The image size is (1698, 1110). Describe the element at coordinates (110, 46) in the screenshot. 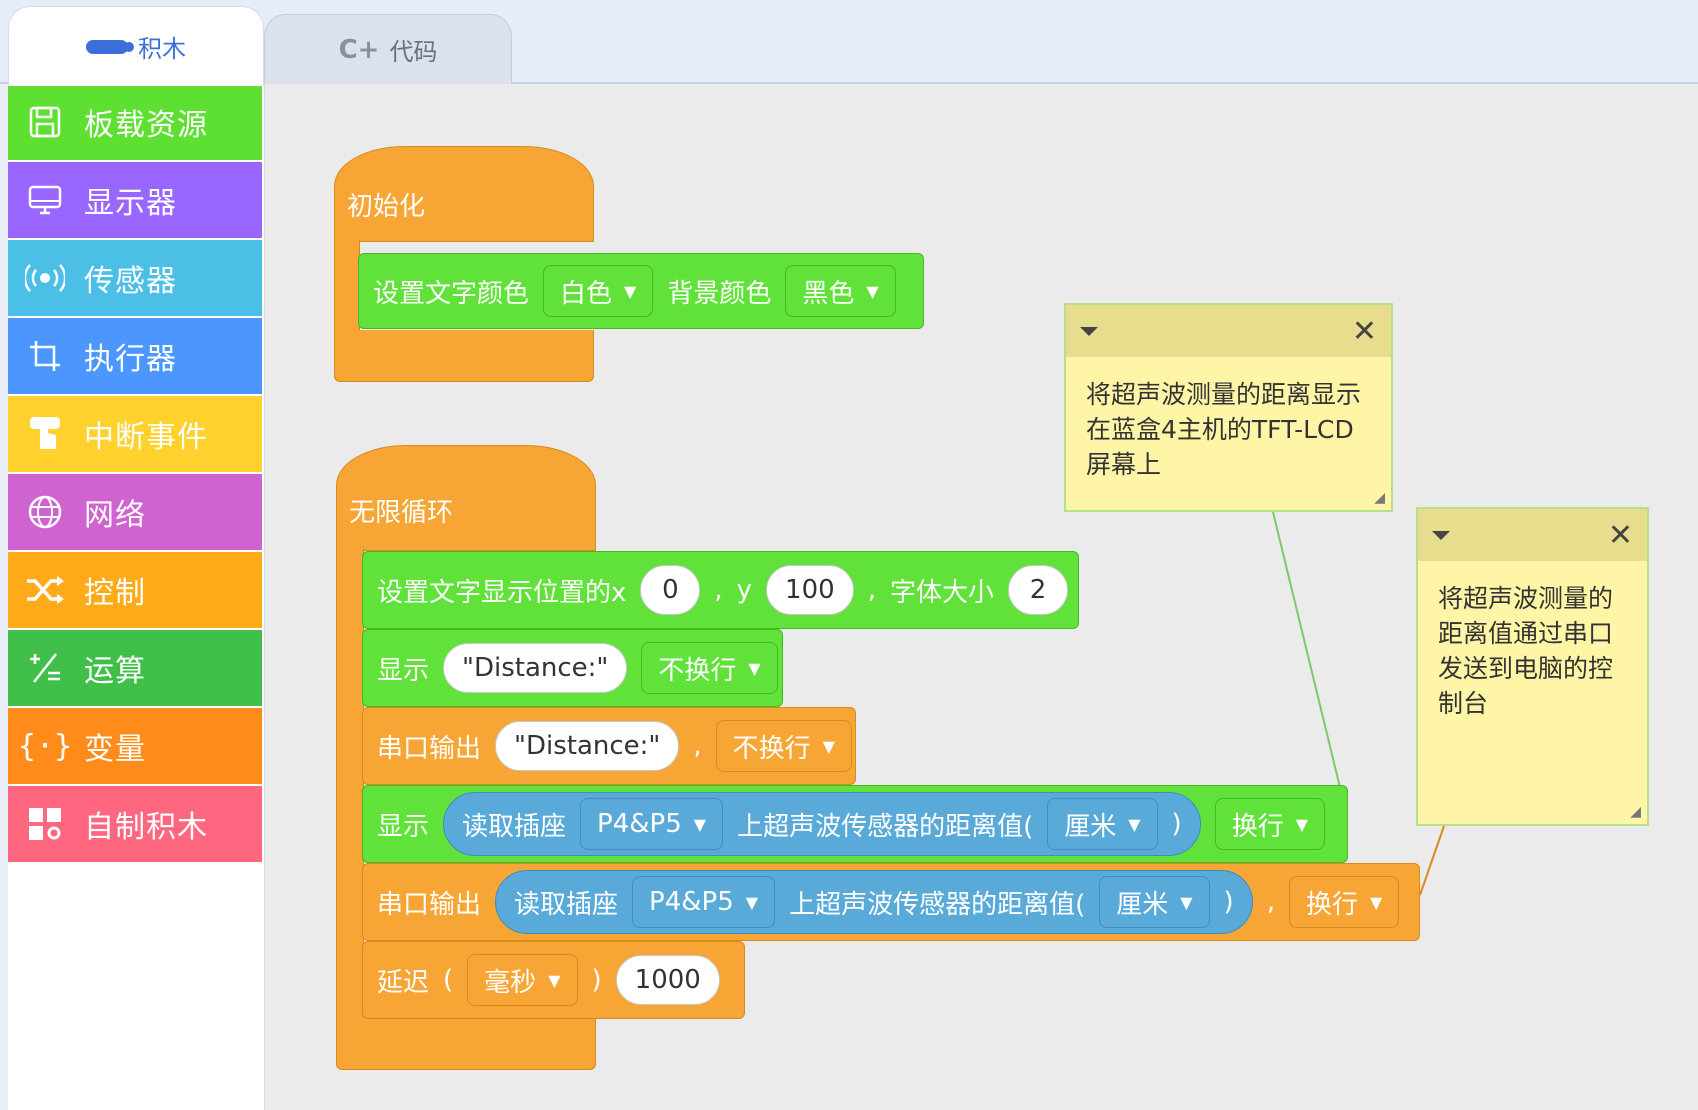

I see `blocks-icon` at that location.